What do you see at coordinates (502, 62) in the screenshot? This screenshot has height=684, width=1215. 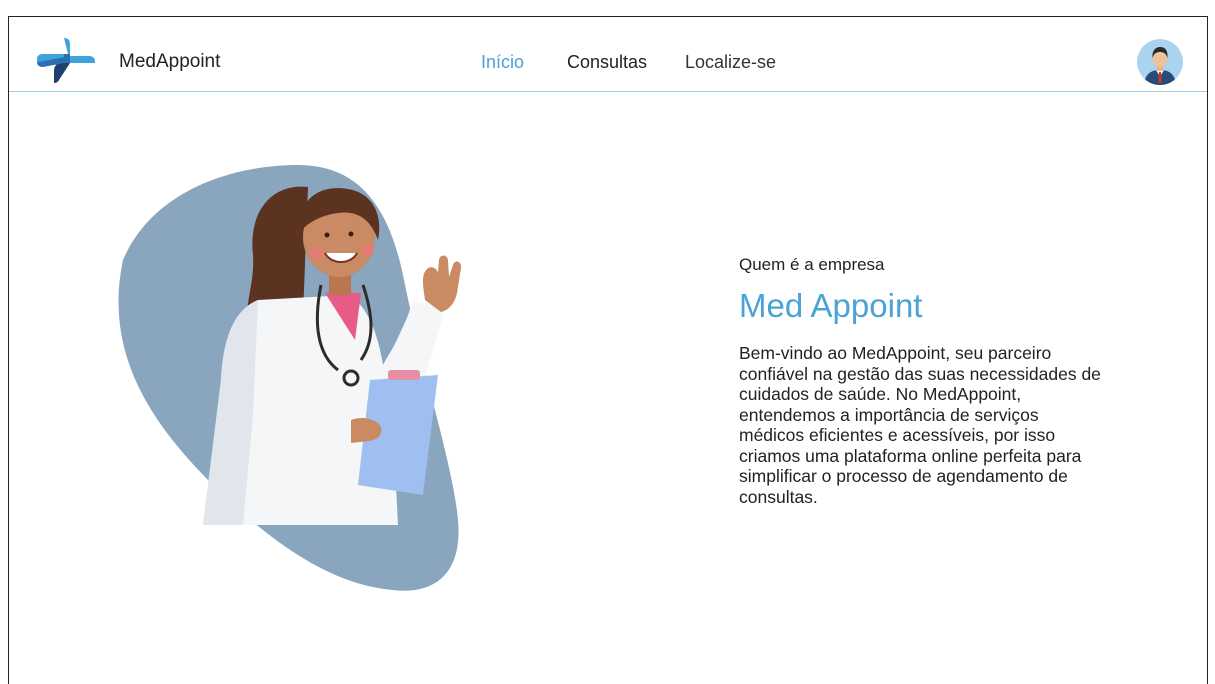 I see `nav-item-inicio: Início` at bounding box center [502, 62].